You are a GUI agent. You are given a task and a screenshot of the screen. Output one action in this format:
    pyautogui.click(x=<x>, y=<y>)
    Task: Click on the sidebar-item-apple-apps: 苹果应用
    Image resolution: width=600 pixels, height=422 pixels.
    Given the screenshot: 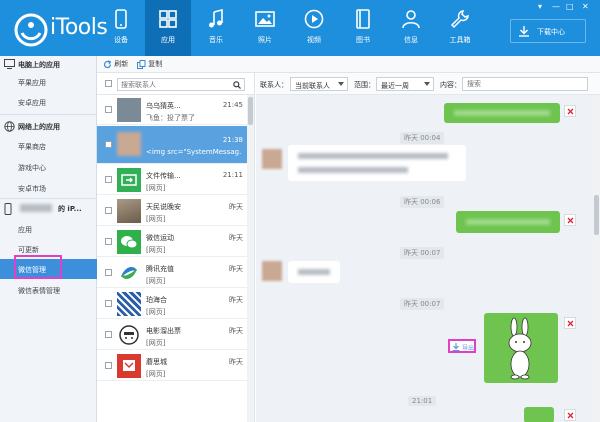 What is the action you would take?
    pyautogui.click(x=48, y=82)
    